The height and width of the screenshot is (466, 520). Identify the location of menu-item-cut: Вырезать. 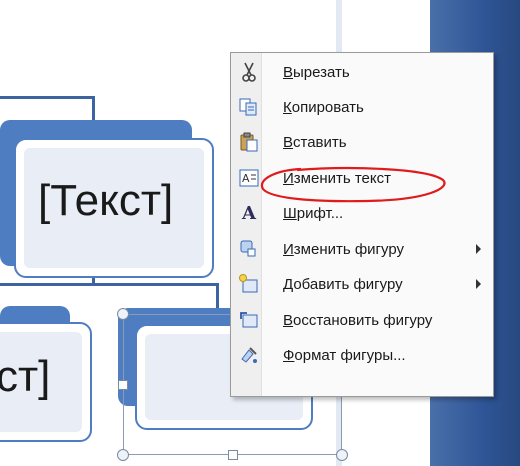
(362, 72).